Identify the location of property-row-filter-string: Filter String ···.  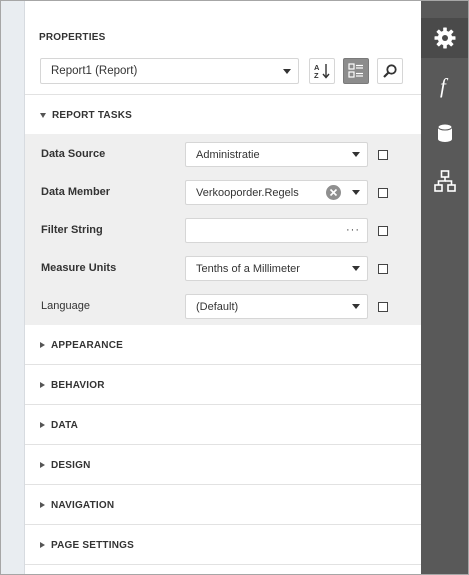
(223, 230).